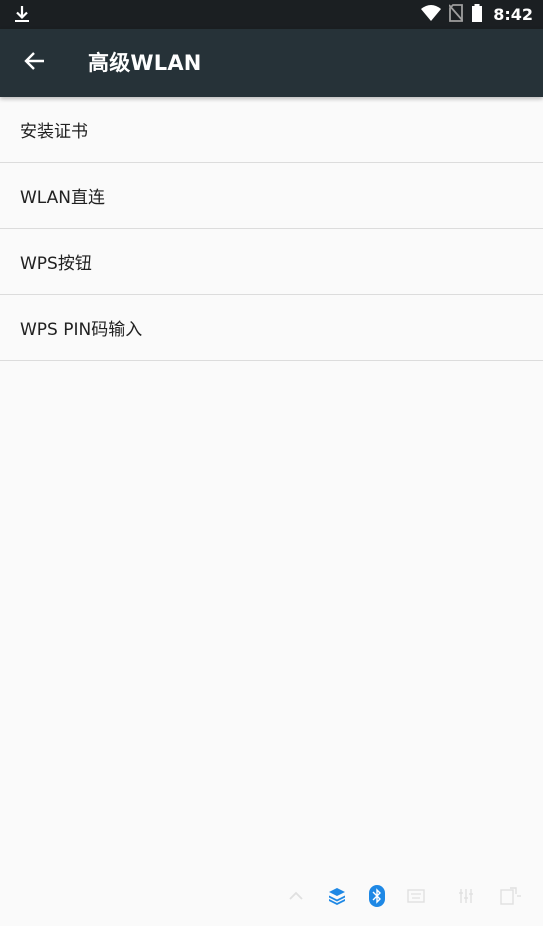  I want to click on download-icon, so click(22, 14).